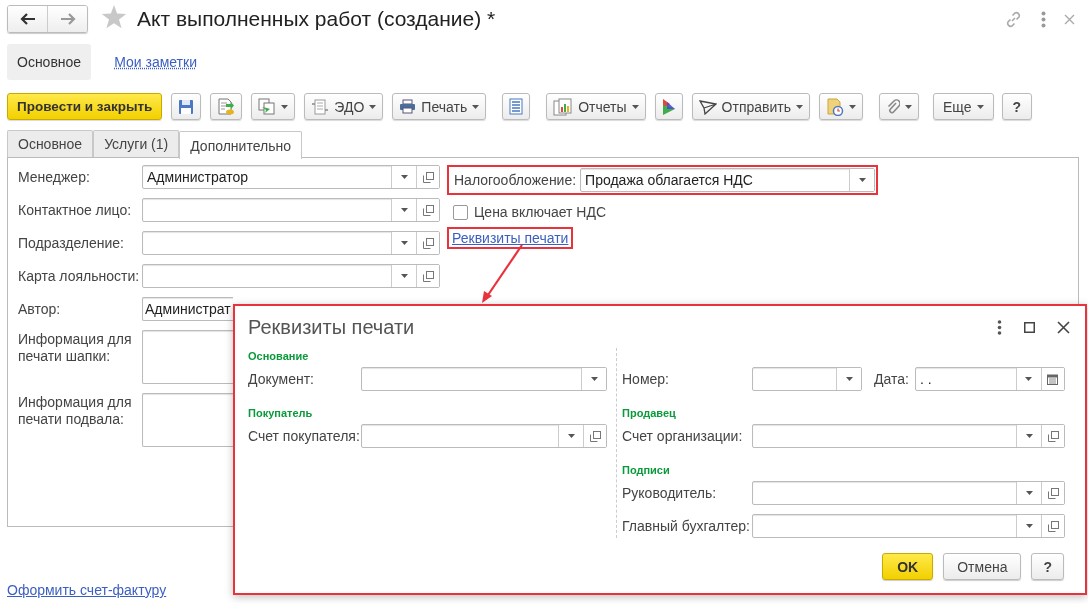 The image size is (1088, 604). What do you see at coordinates (75, 347) in the screenshot?
I see `field-label: Информация для печати шапки:` at bounding box center [75, 347].